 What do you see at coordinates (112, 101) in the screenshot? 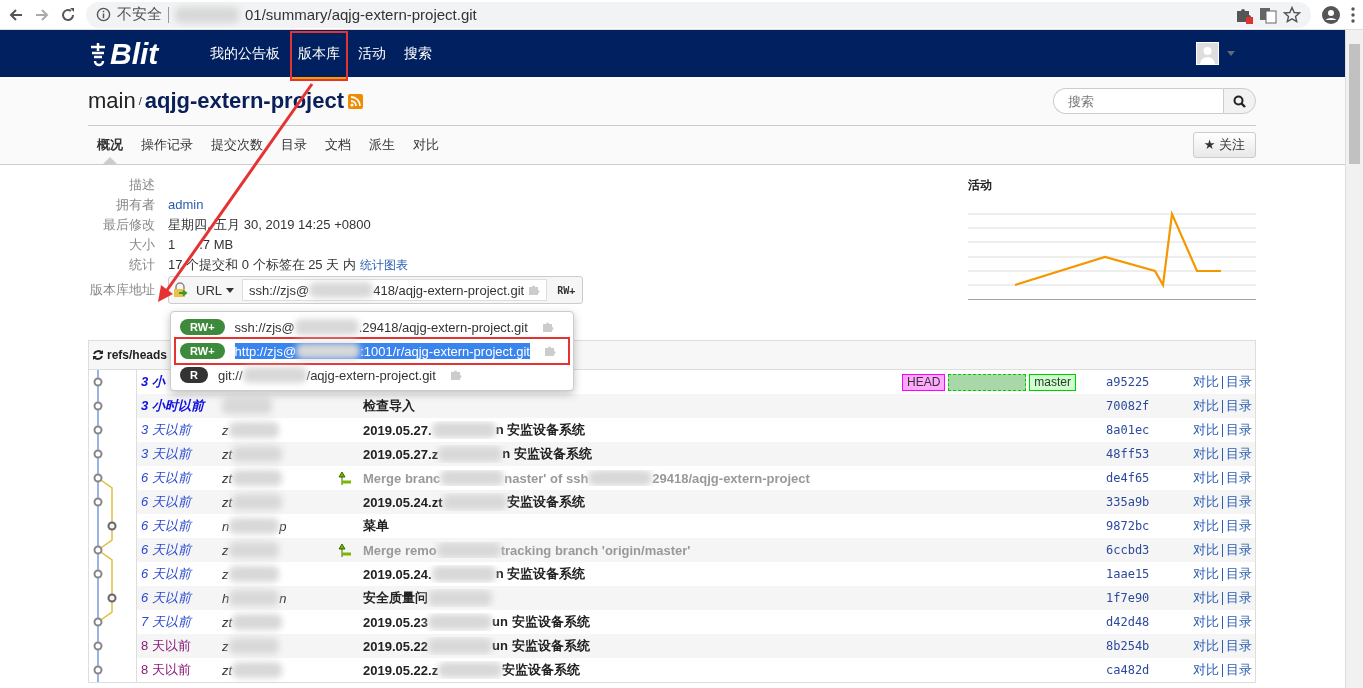
I see `project-group-link: main` at bounding box center [112, 101].